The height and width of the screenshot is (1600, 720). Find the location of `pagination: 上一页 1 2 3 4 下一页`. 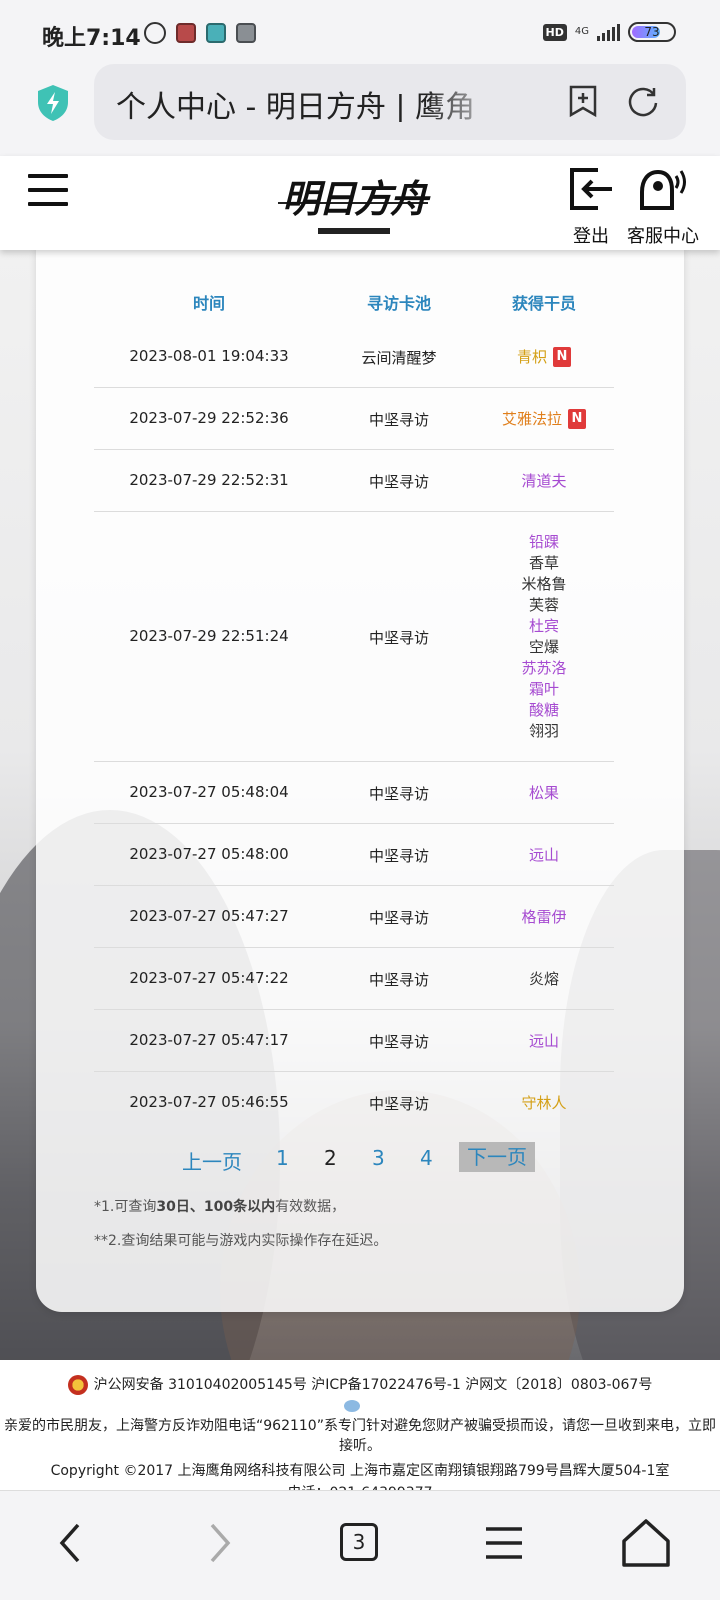

pagination: 上一页 1 2 3 4 下一页 is located at coordinates (360, 1159).